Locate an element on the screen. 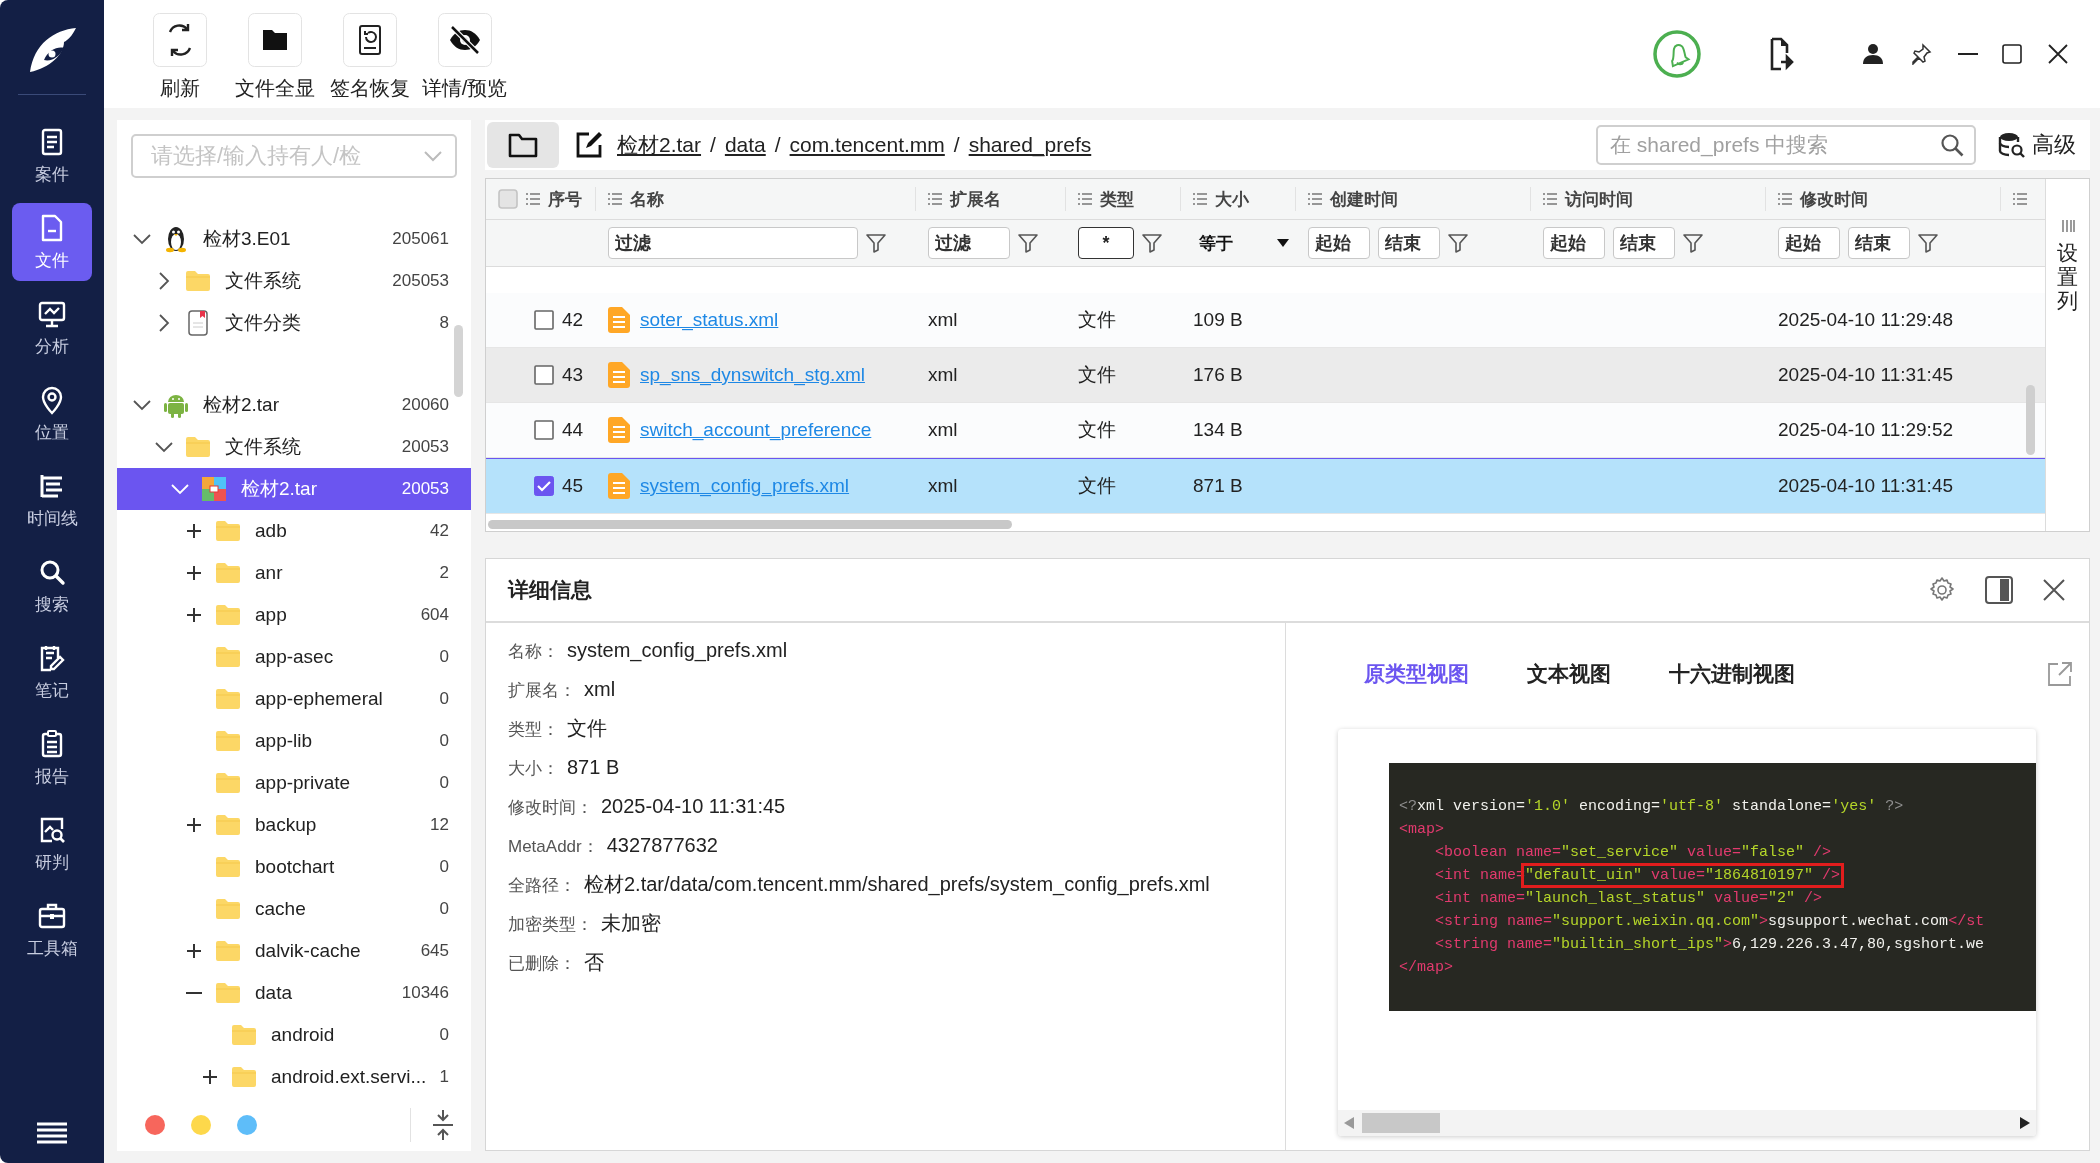  nav-item: 研判 is located at coordinates (52, 844).